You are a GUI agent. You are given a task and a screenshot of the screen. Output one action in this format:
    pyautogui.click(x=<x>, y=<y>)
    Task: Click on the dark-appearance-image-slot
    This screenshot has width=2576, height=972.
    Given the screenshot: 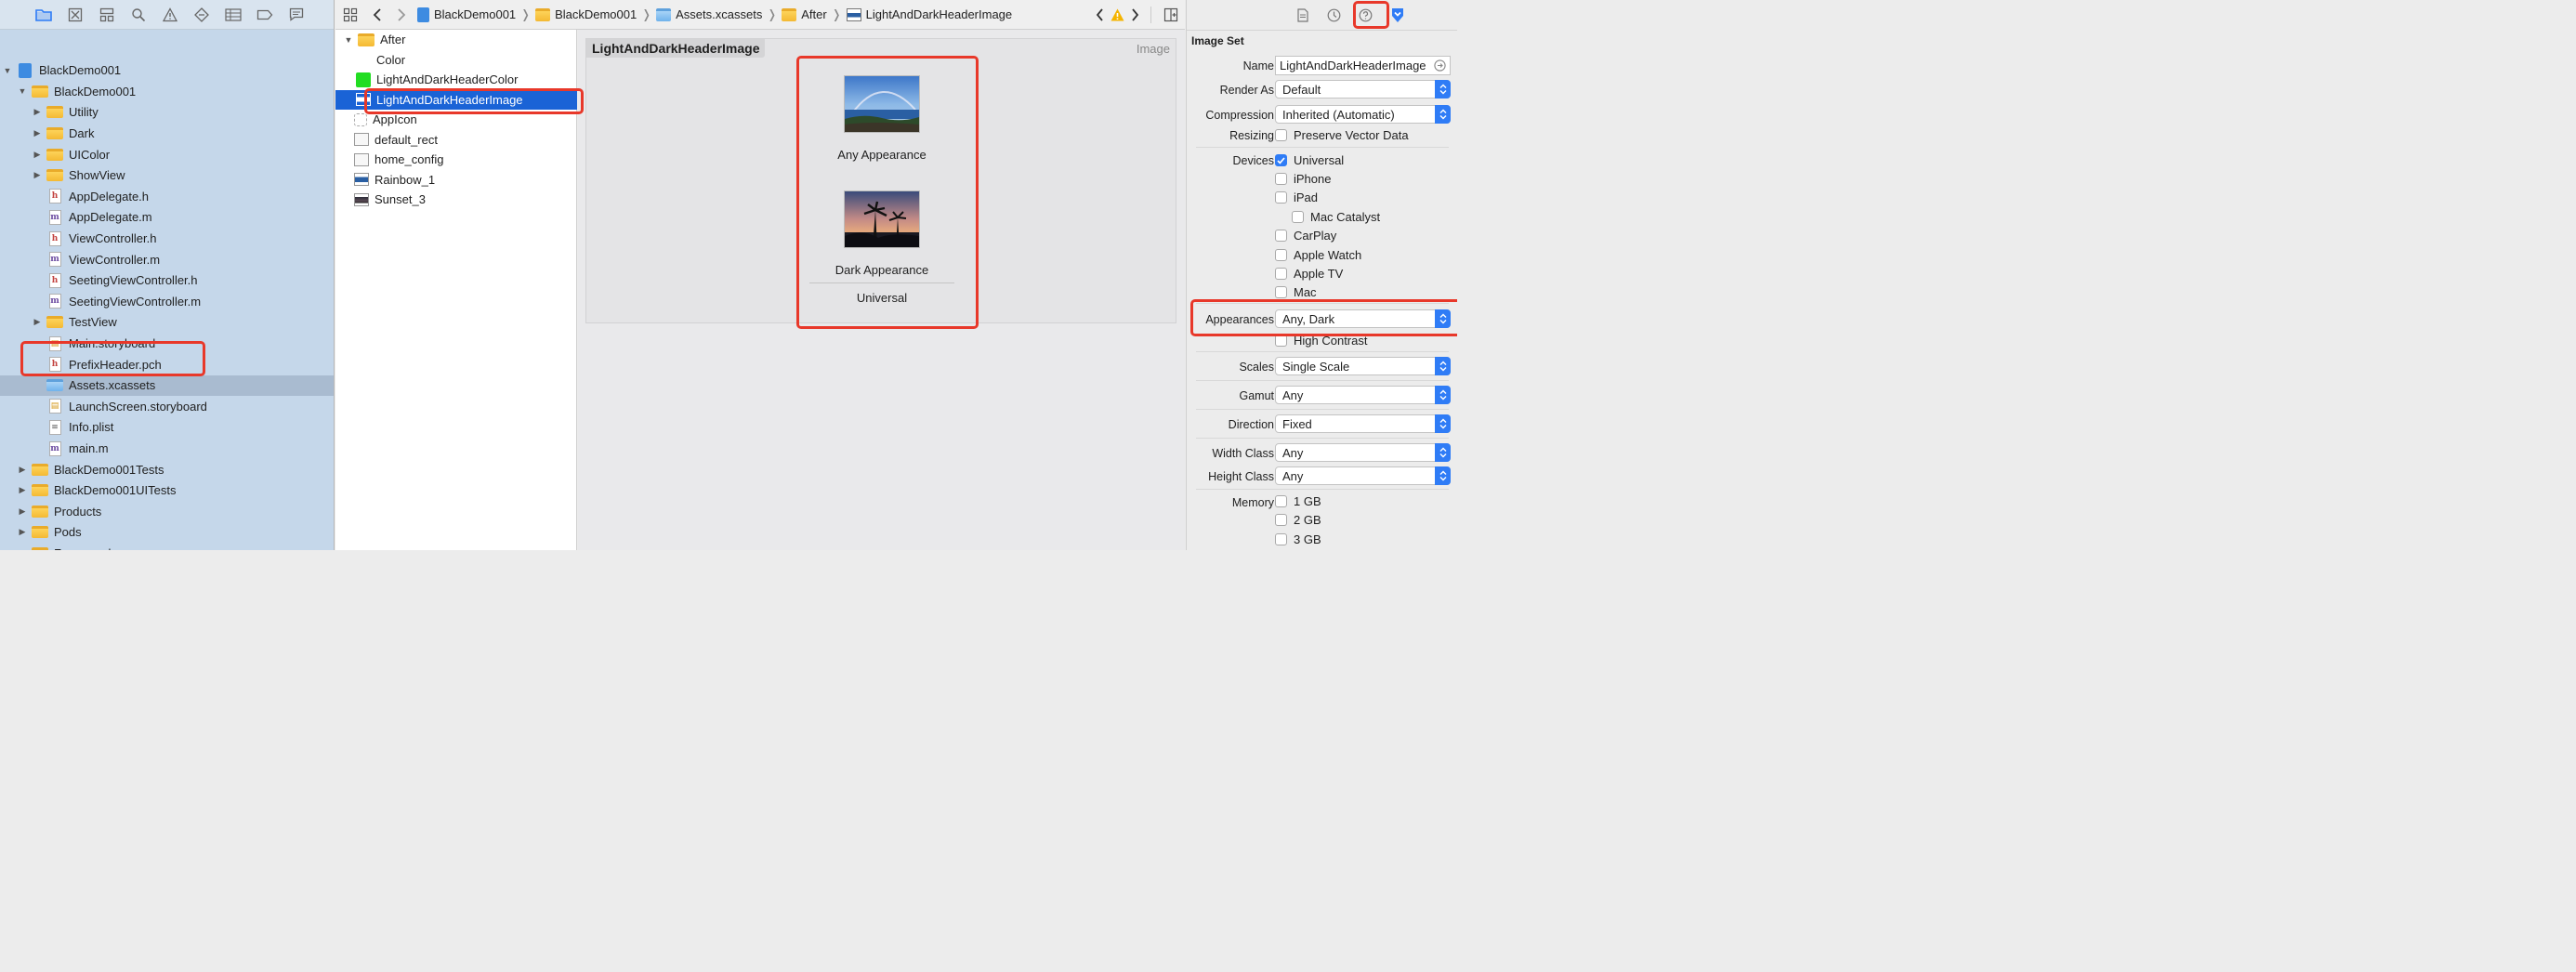 What is the action you would take?
    pyautogui.click(x=882, y=219)
    